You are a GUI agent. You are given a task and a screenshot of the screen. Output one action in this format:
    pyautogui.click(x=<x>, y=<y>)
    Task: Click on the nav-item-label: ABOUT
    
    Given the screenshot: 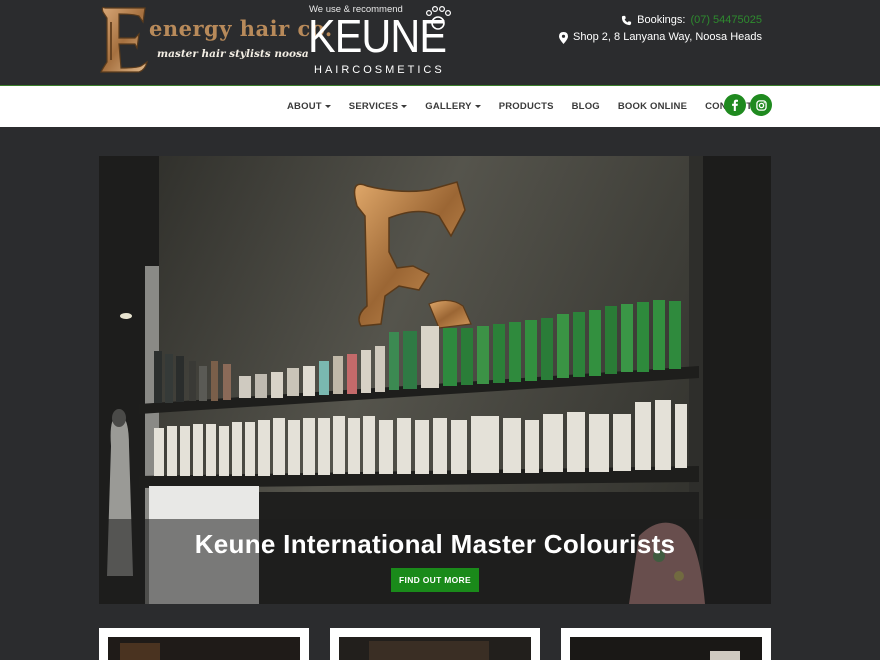 What is the action you would take?
    pyautogui.click(x=304, y=106)
    